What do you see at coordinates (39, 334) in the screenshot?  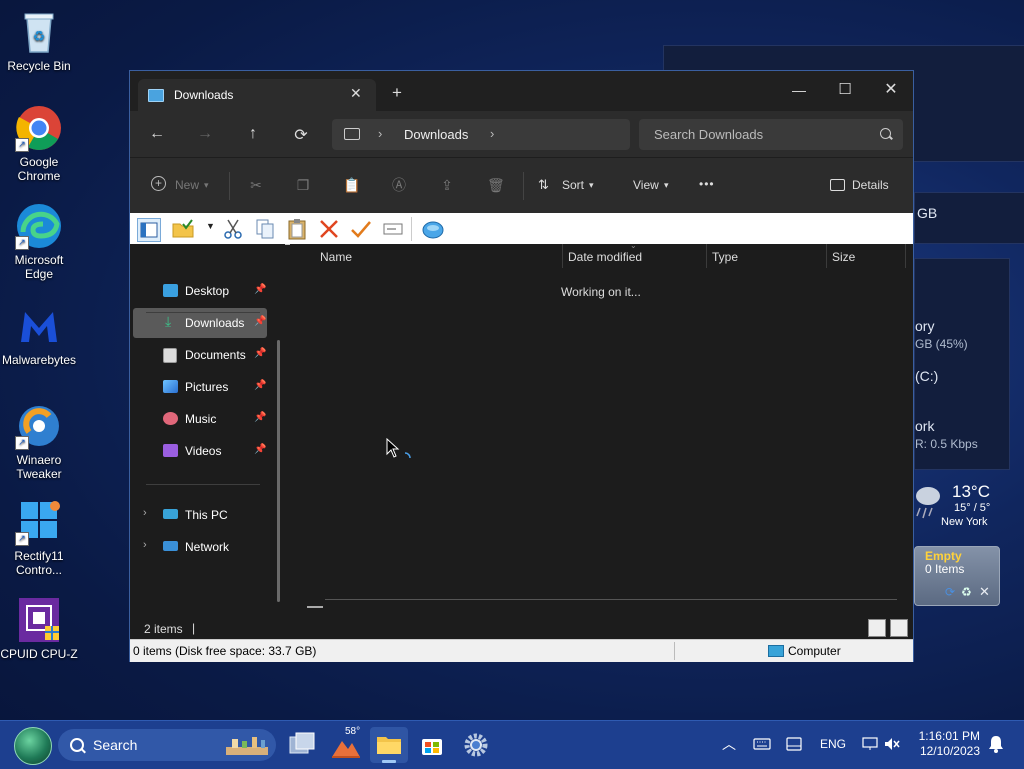 I see `desktop-icon-malwarebytes: Malwarebytes` at bounding box center [39, 334].